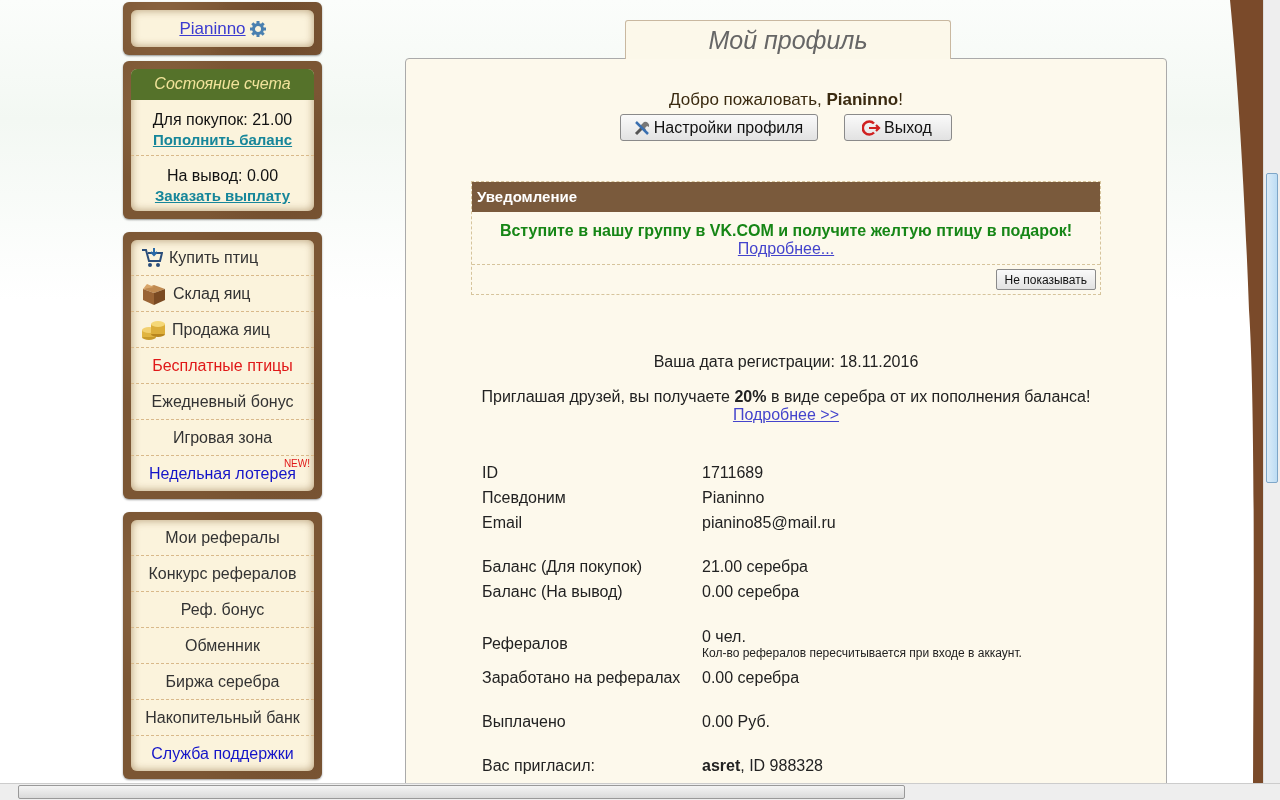 This screenshot has height=800, width=1280. What do you see at coordinates (222, 609) in the screenshot?
I see `menu-item: Реф. бонус` at bounding box center [222, 609].